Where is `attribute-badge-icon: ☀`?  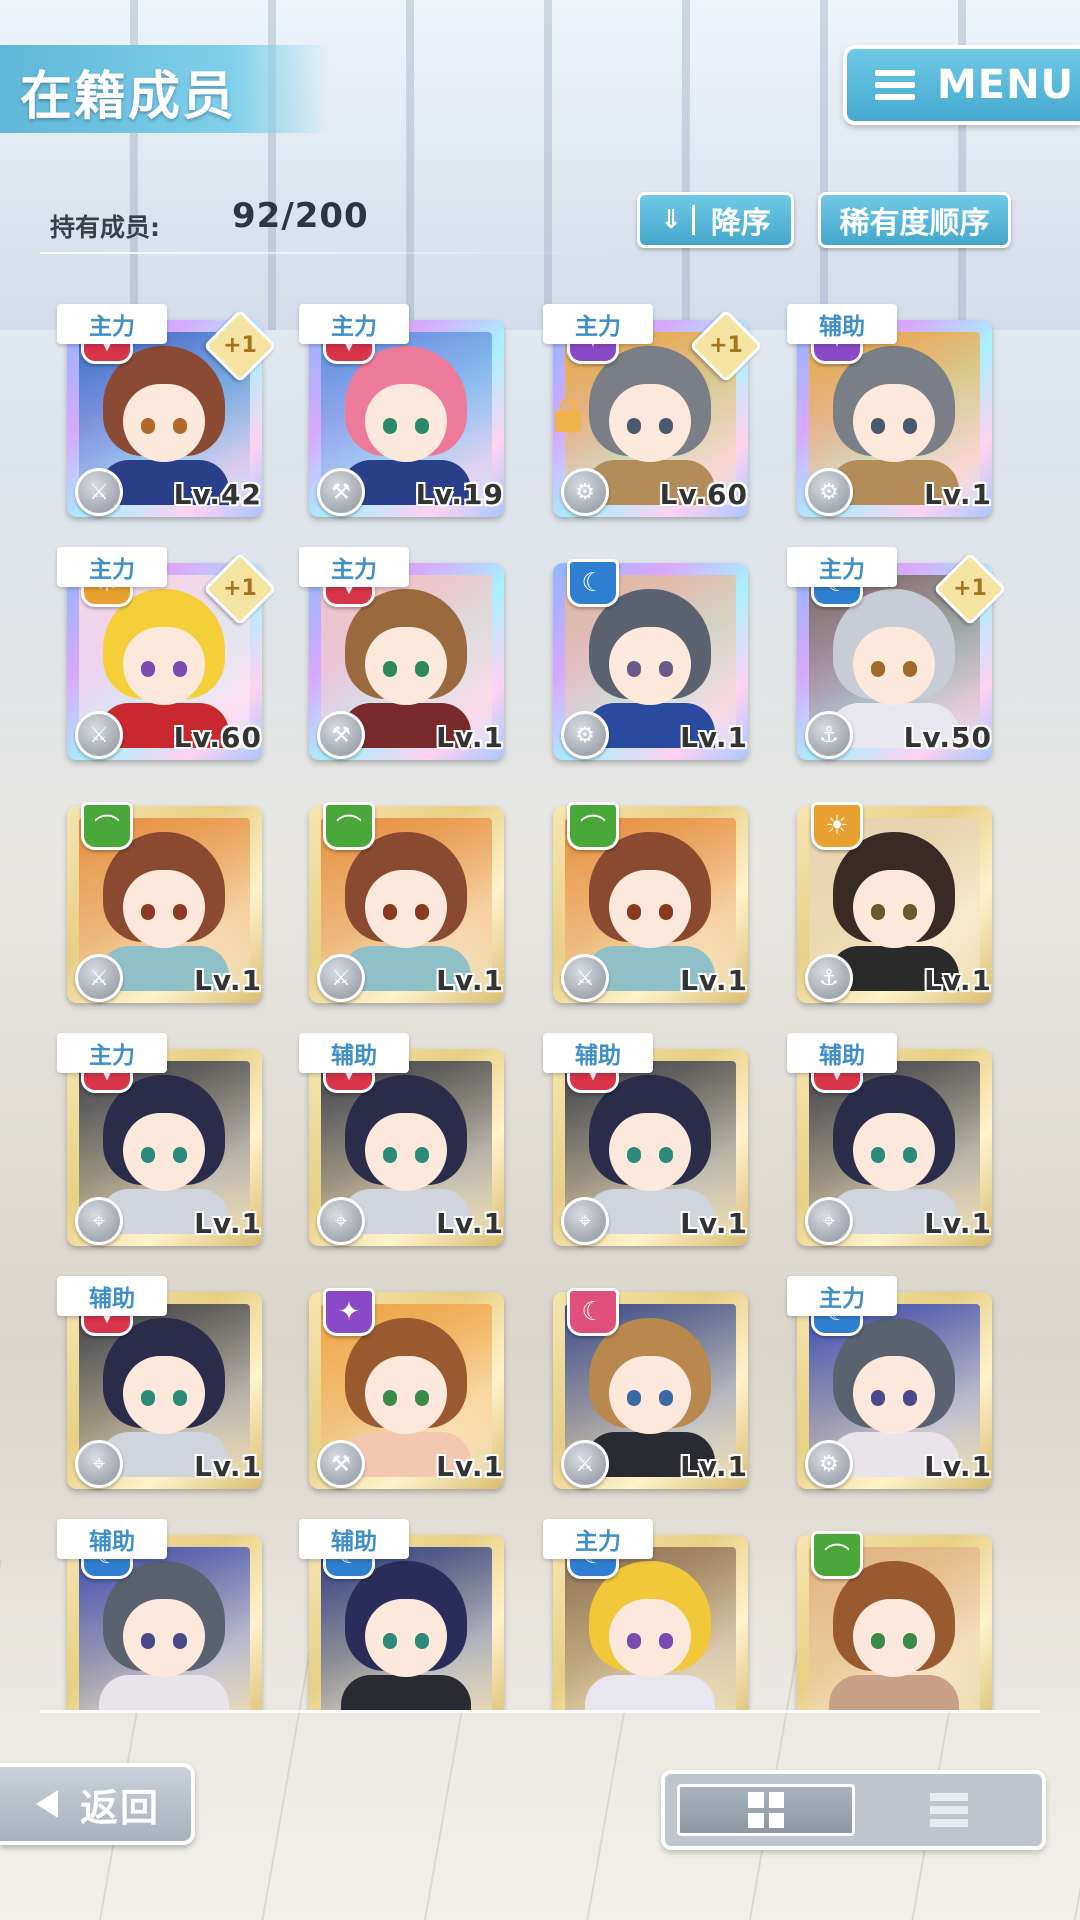 attribute-badge-icon: ☀ is located at coordinates (837, 826).